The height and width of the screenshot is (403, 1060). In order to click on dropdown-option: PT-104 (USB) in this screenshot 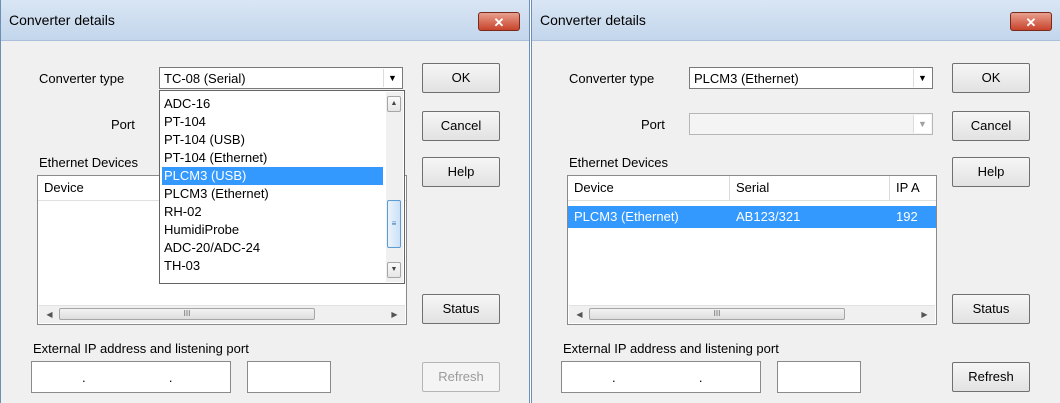, I will do `click(272, 140)`.